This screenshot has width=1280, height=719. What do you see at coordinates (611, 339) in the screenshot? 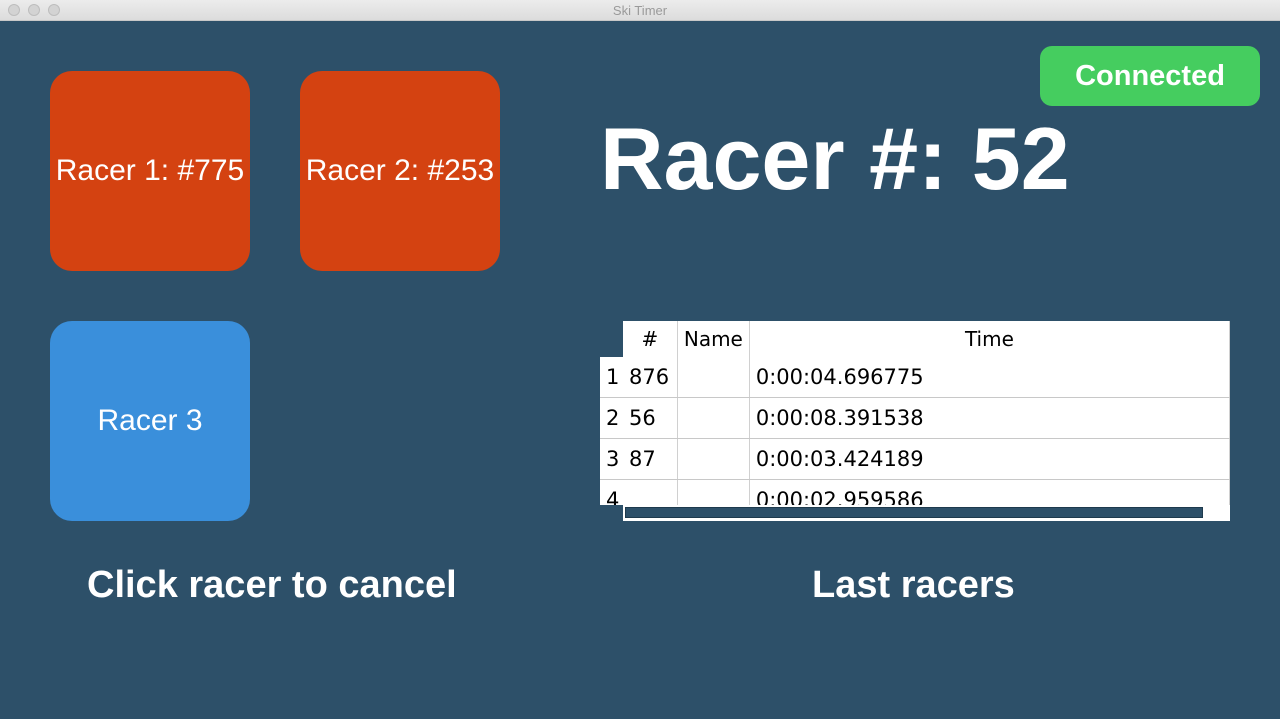
I see `table-corner` at bounding box center [611, 339].